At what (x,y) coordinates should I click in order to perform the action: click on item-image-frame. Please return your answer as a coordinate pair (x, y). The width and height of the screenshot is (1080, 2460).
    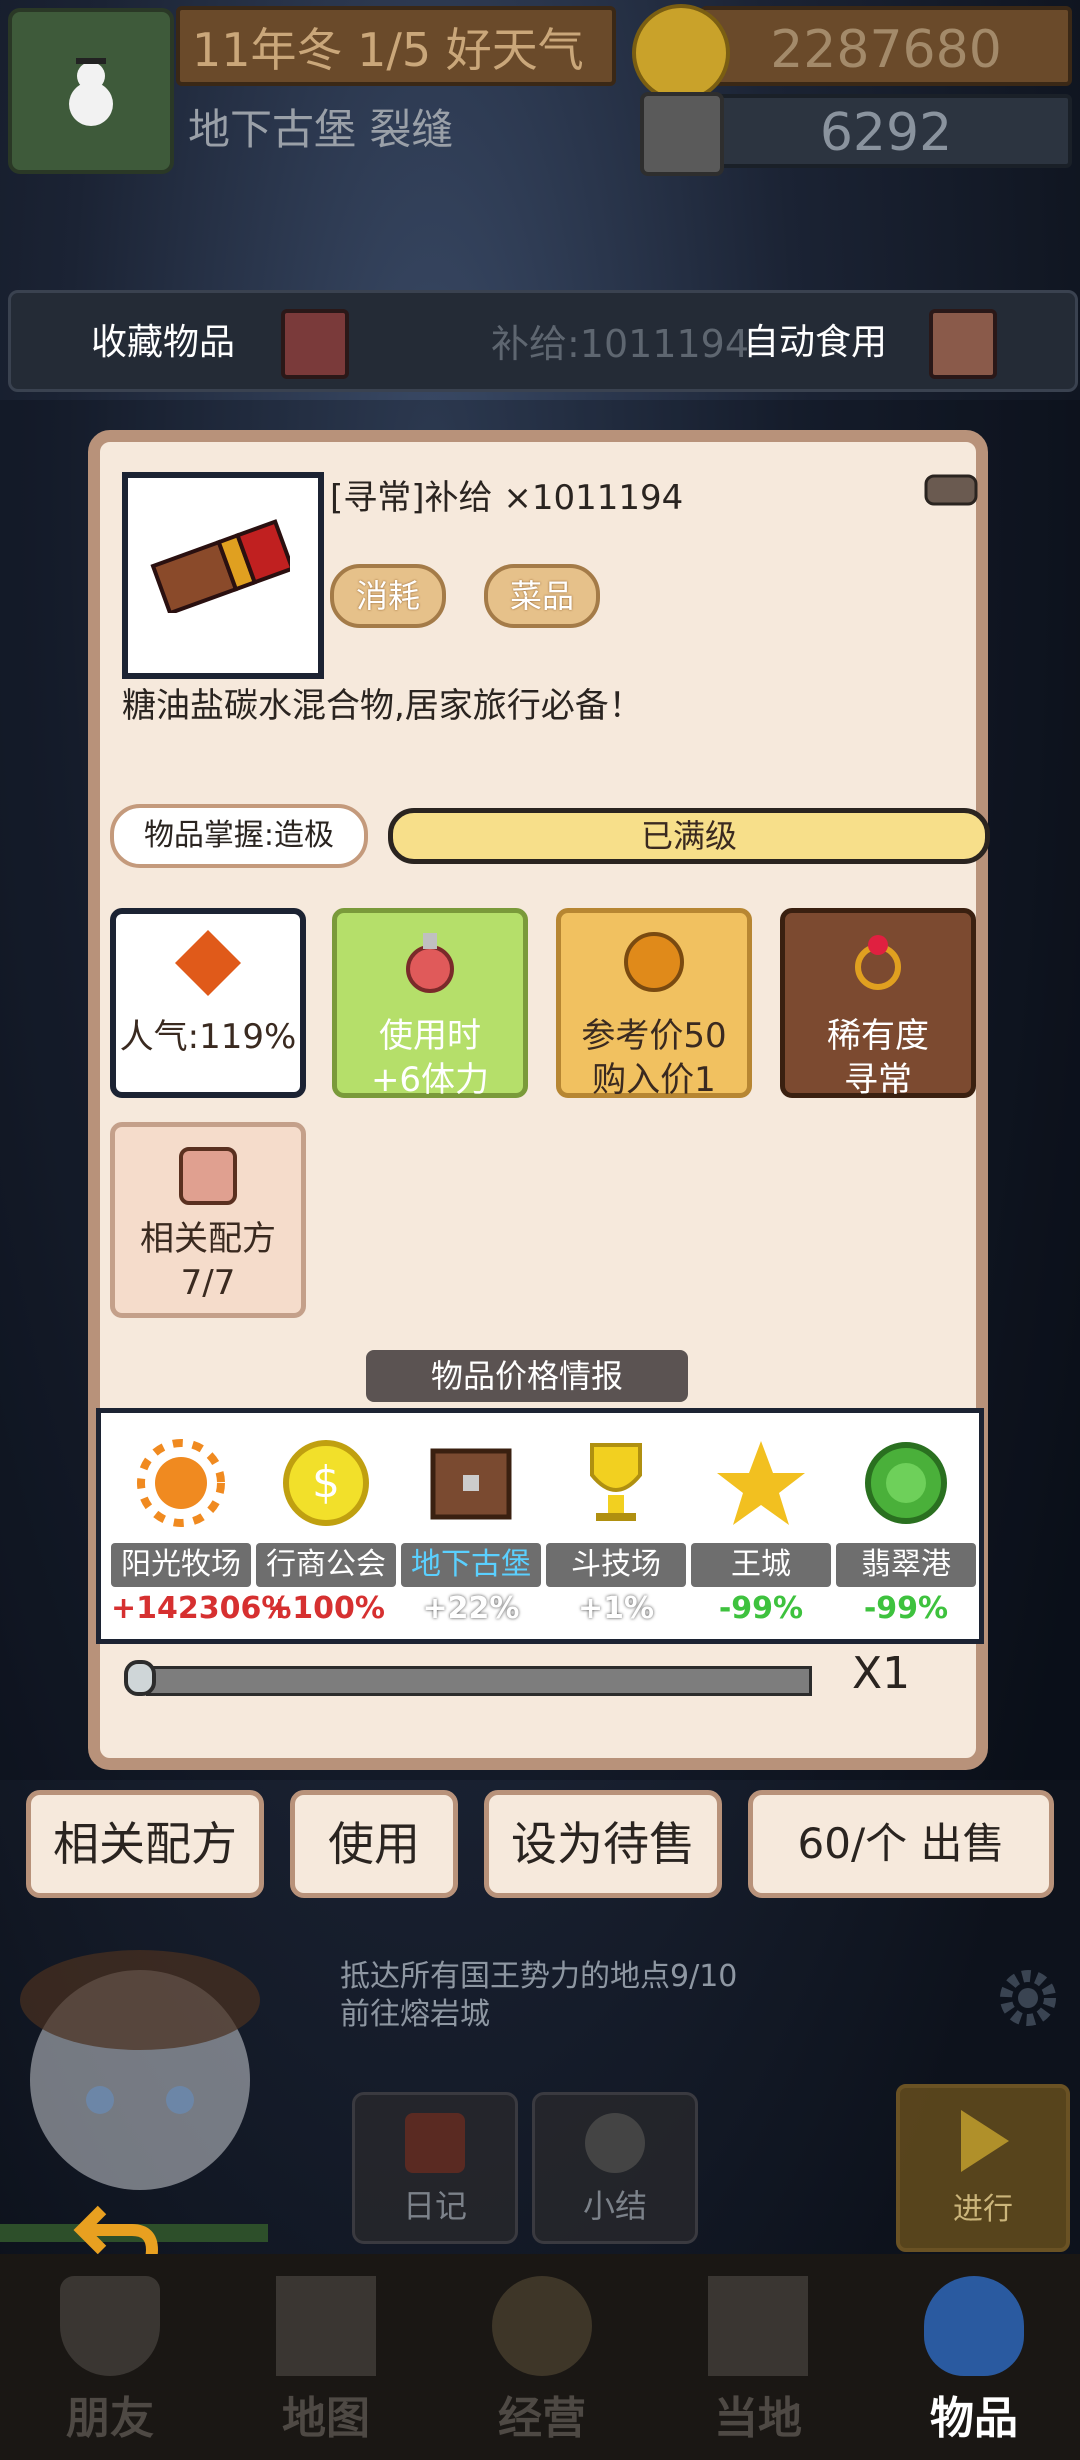
    Looking at the image, I should click on (223, 575).